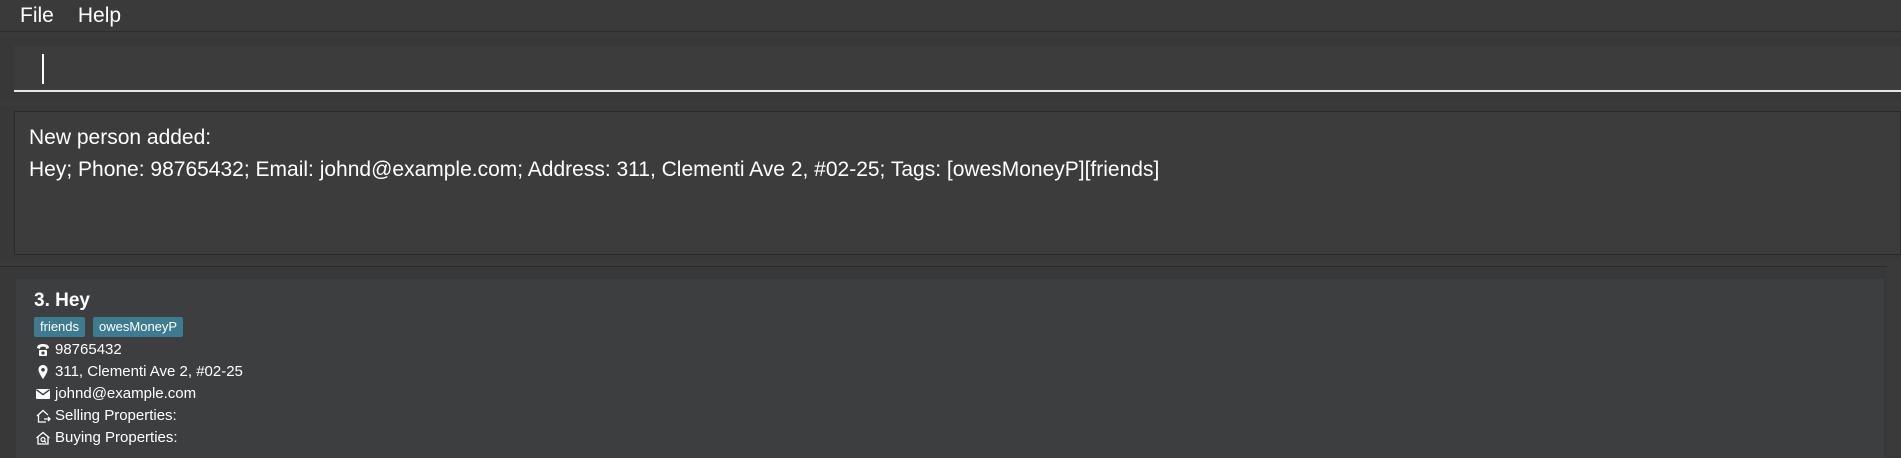 The image size is (1901, 458). I want to click on menu-help: Help, so click(99, 16).